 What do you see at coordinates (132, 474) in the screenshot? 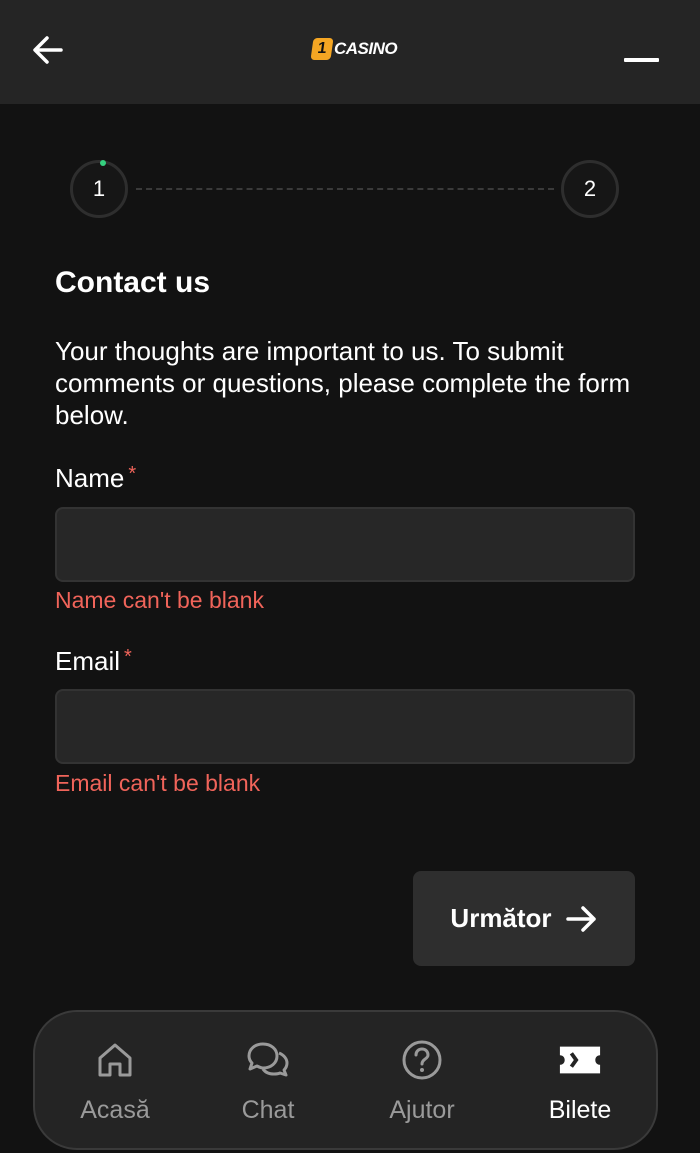
I see `name-required-mark: *` at bounding box center [132, 474].